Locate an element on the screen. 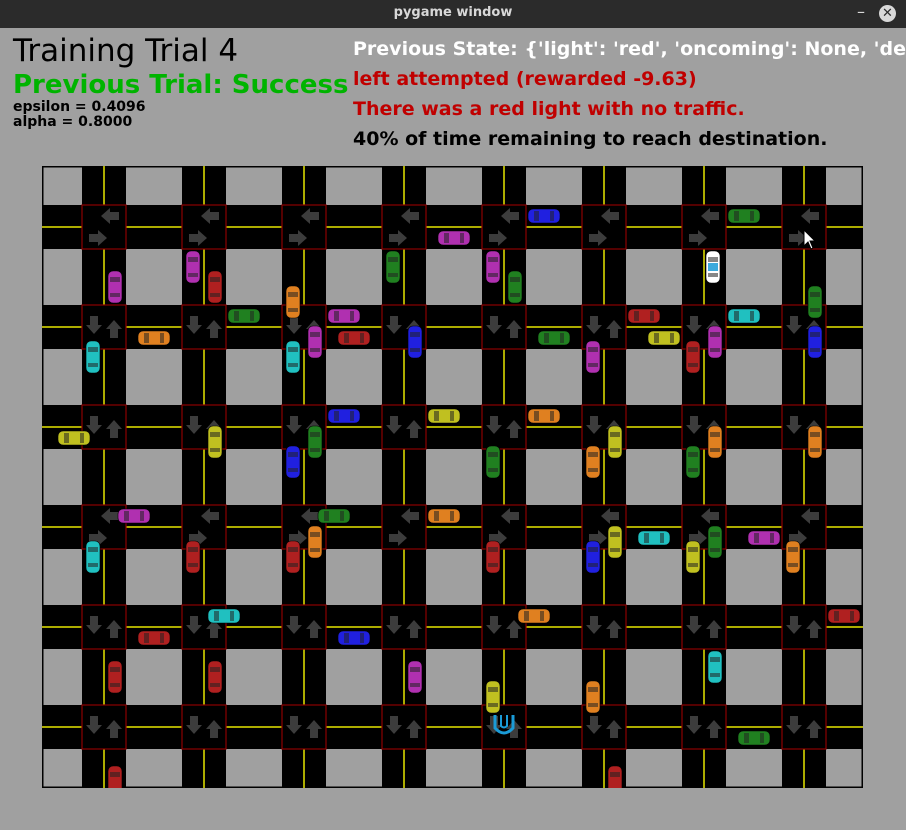 The width and height of the screenshot is (906, 830). reason-text: There was a red light with no traffic. is located at coordinates (549, 109).